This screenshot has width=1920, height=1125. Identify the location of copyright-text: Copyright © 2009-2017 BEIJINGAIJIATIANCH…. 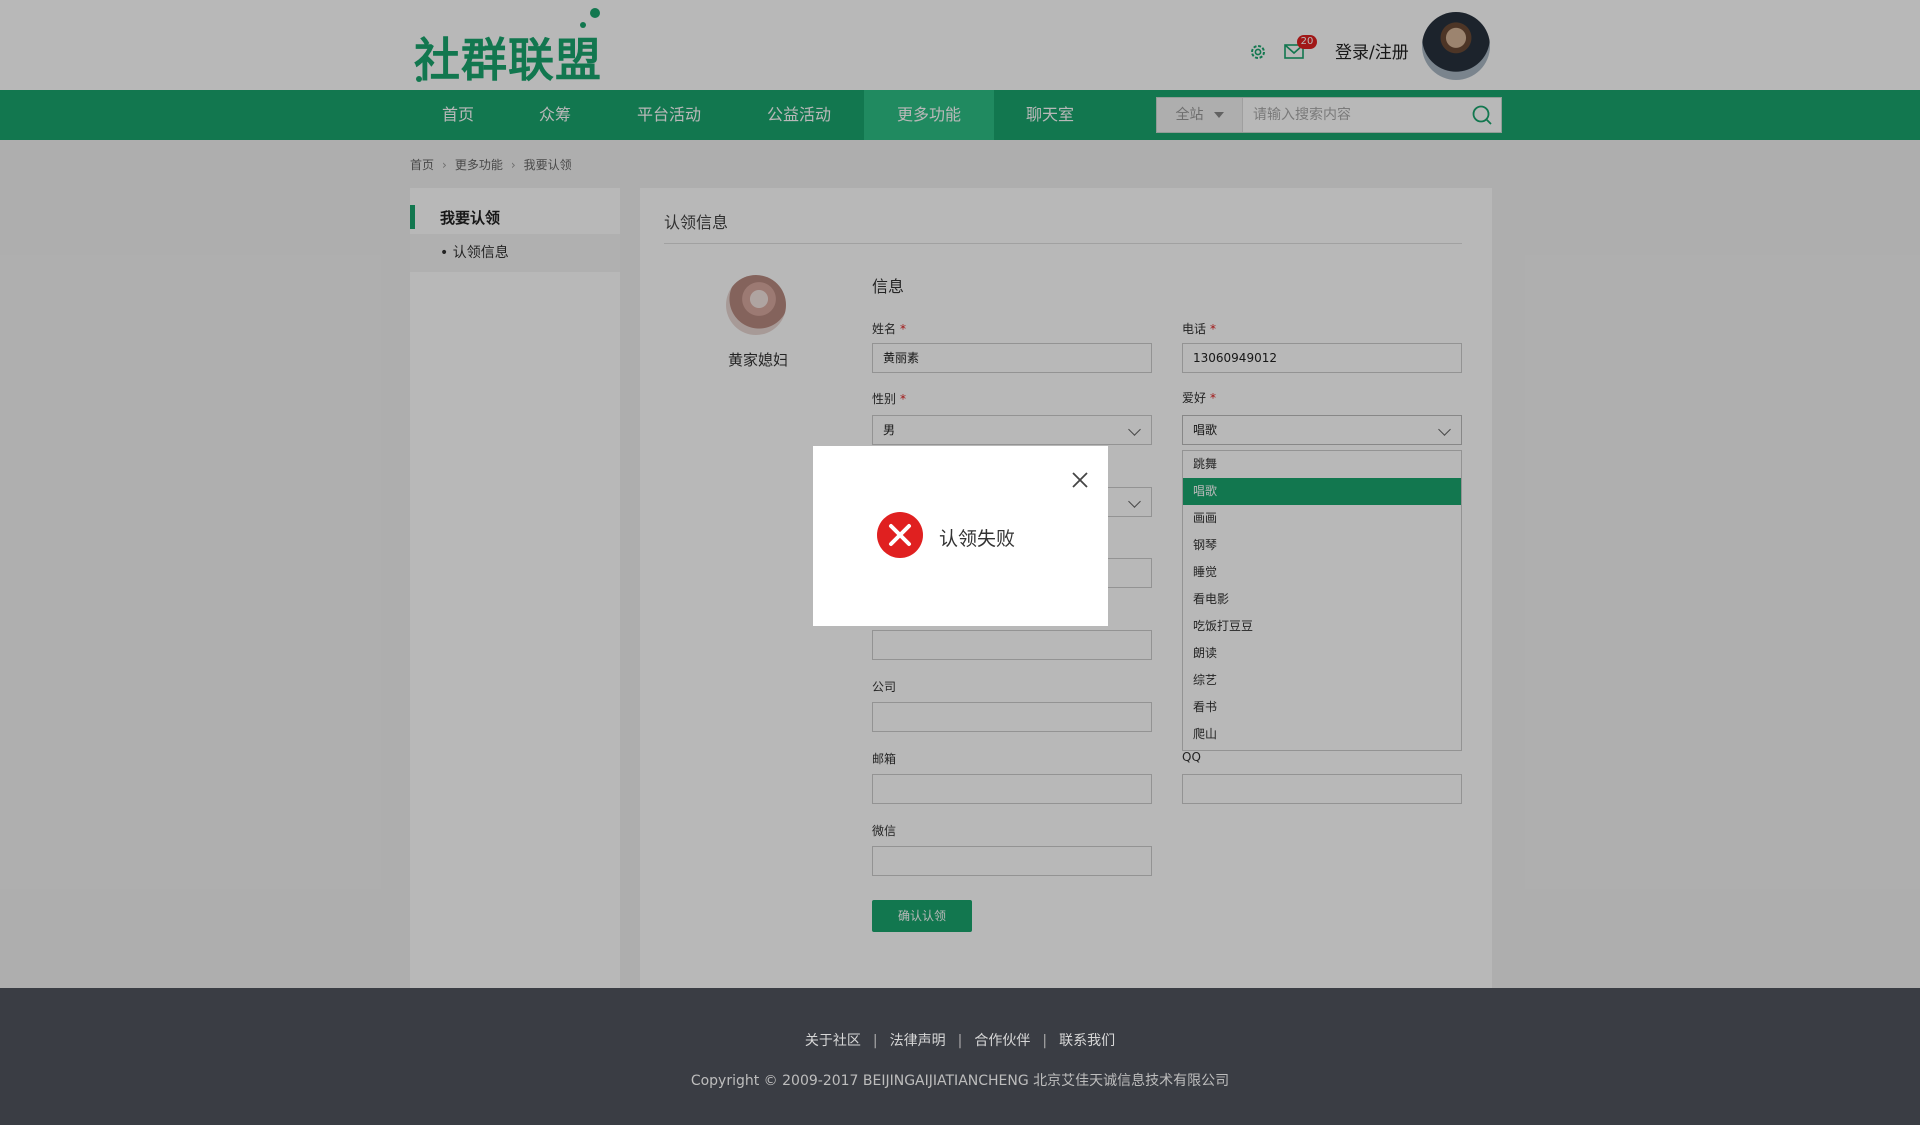
(960, 1081).